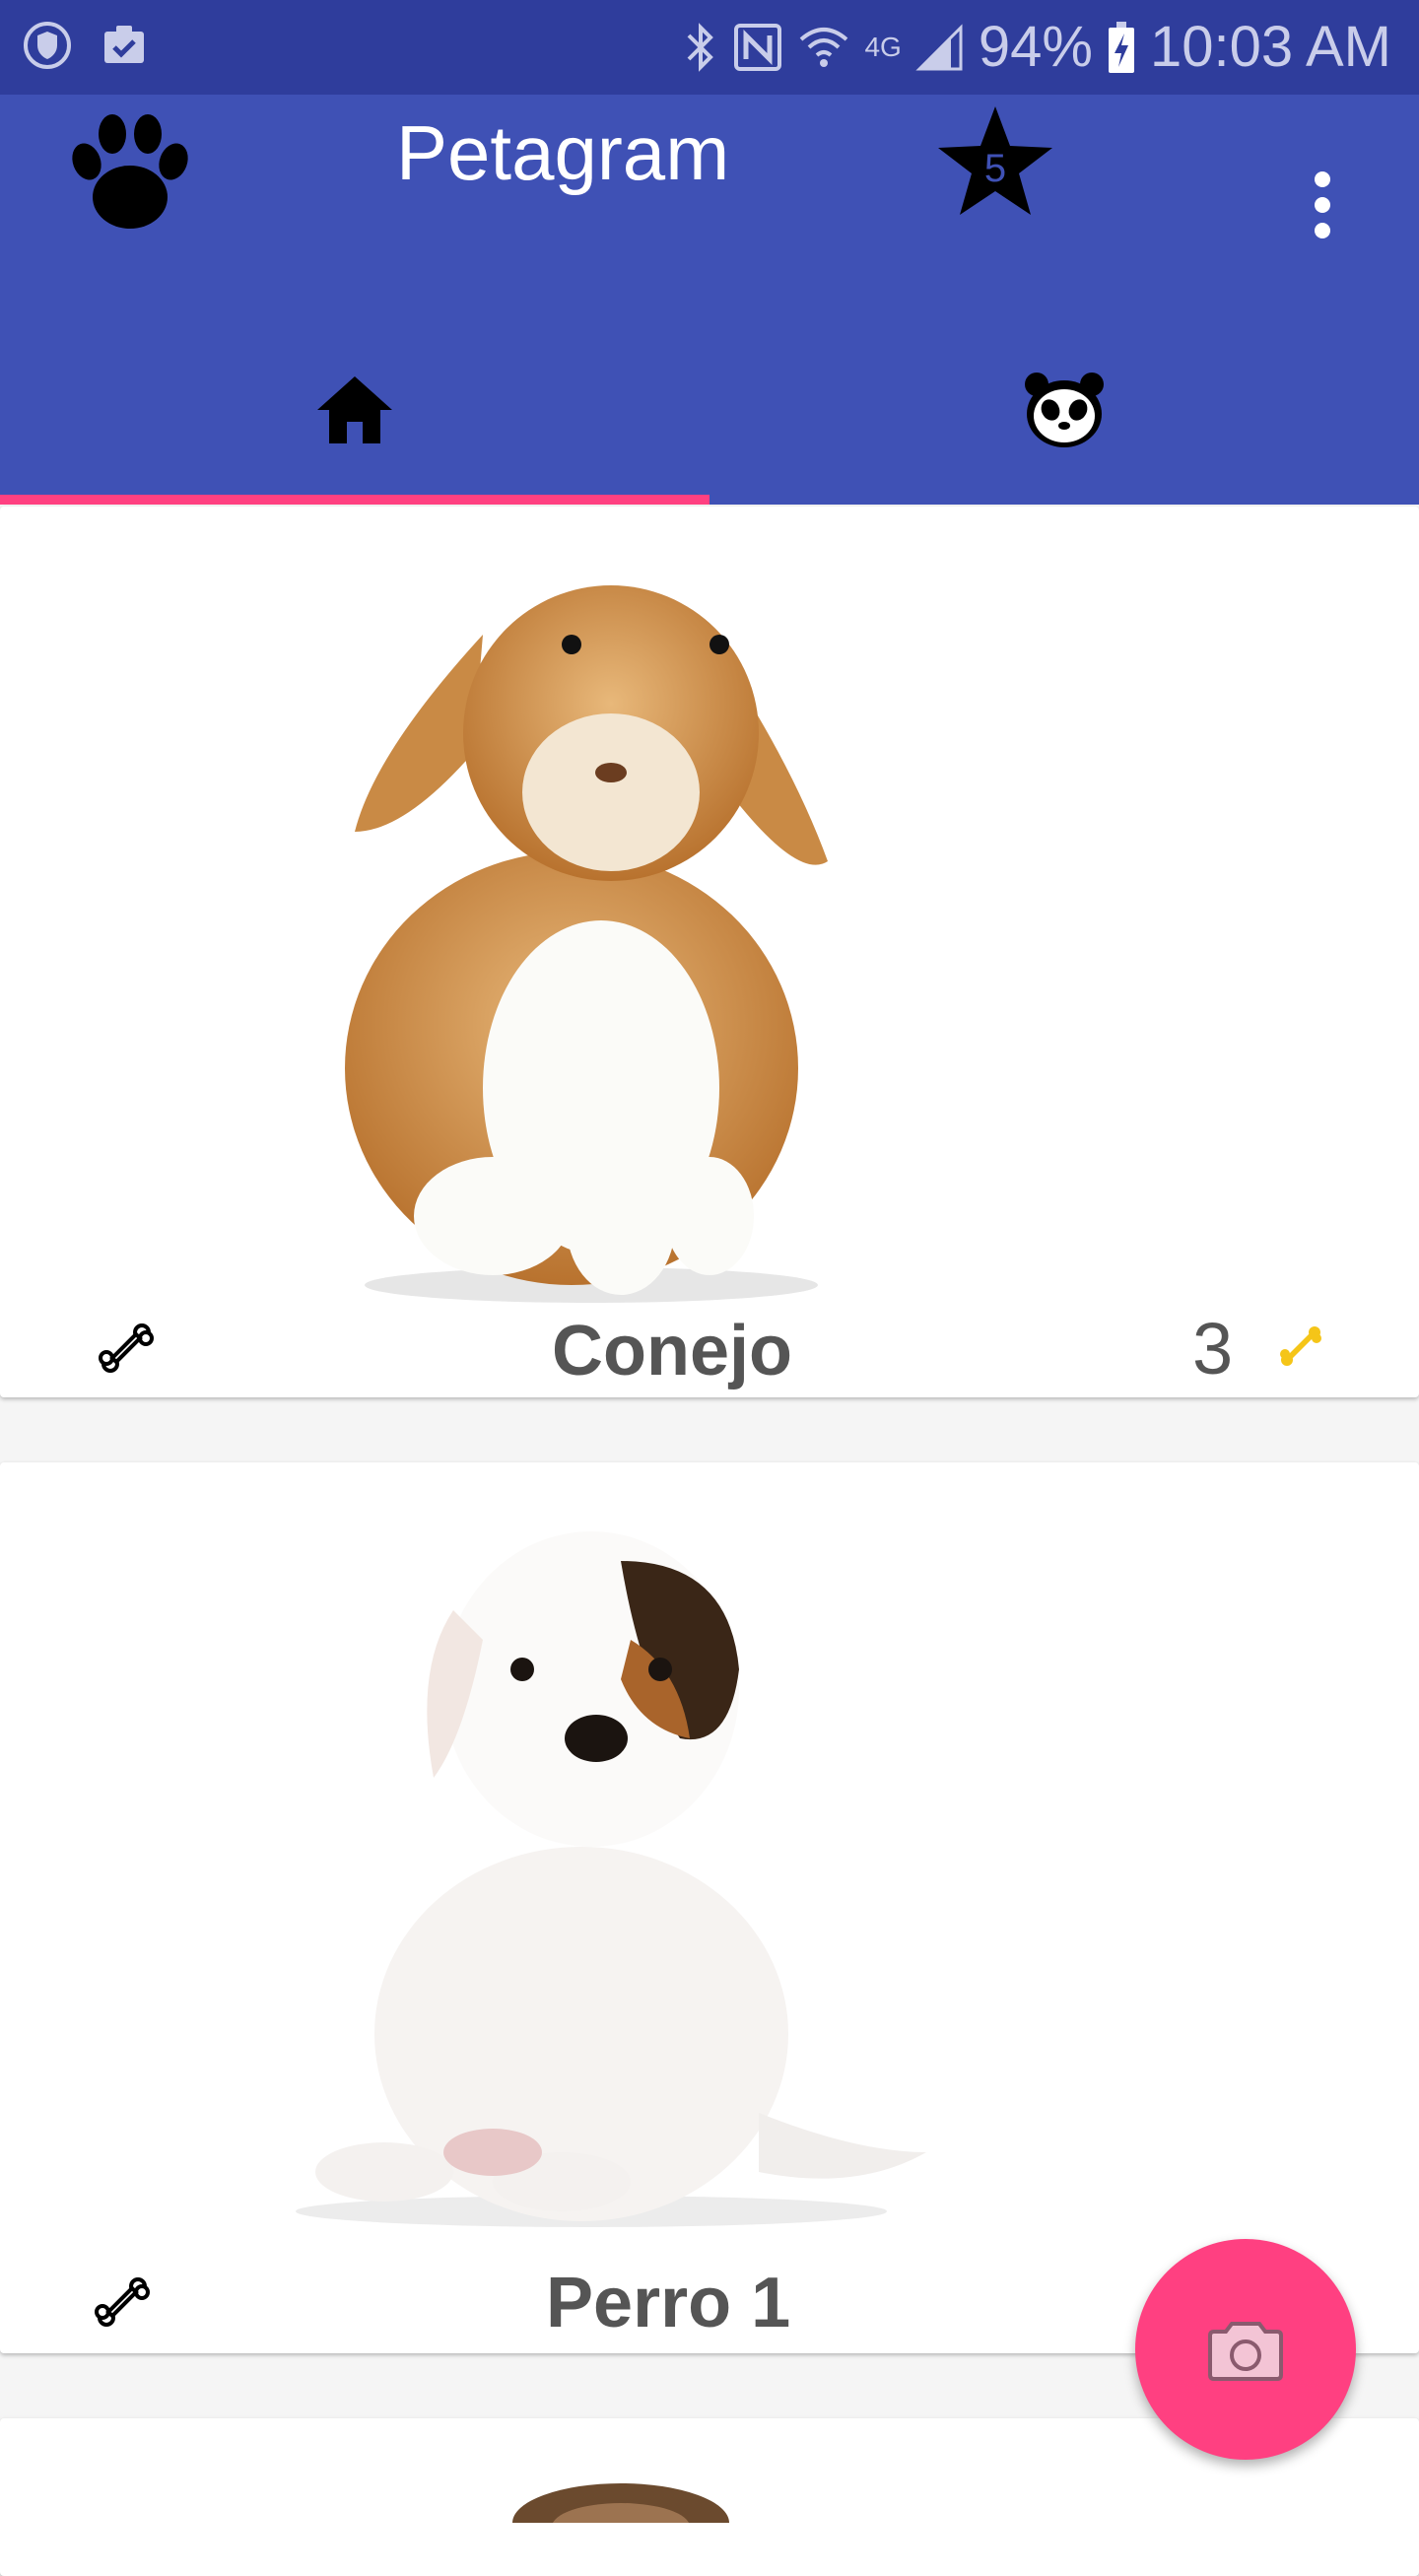 The width and height of the screenshot is (1419, 2576). I want to click on nfc-icon, so click(757, 47).